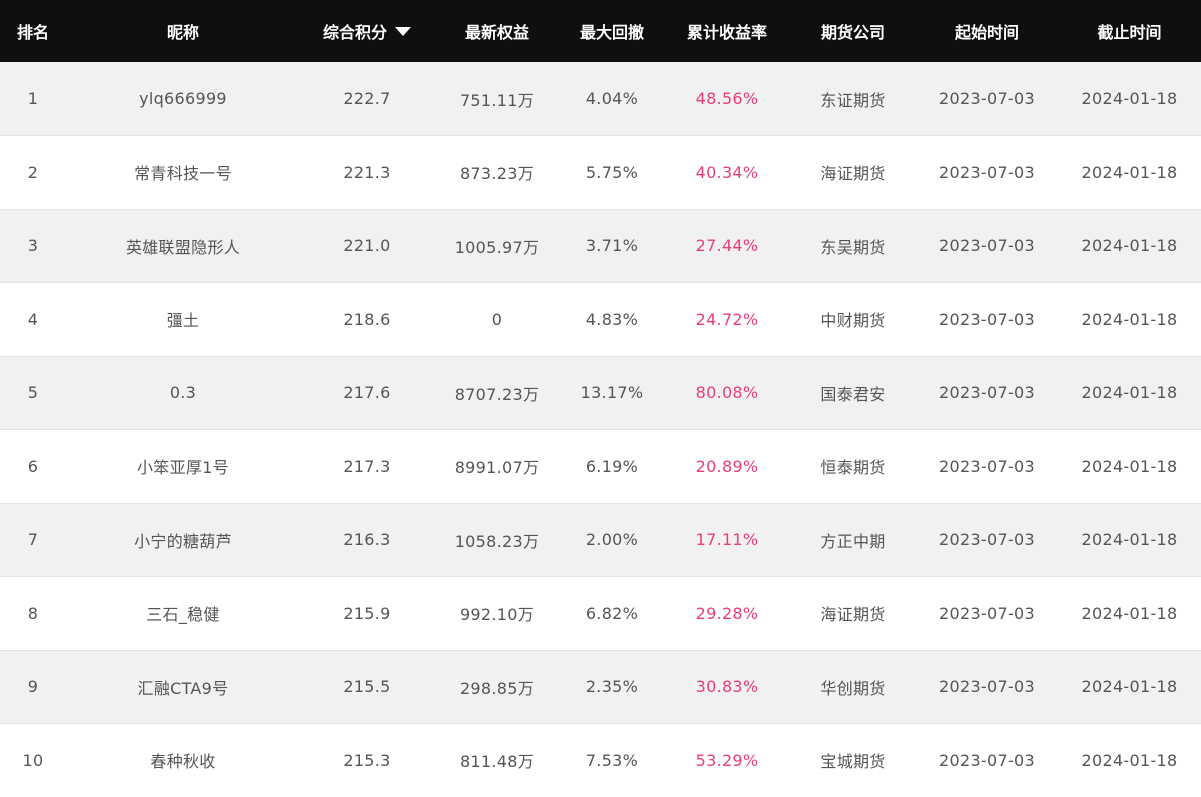 The image size is (1201, 797). Describe the element at coordinates (497, 172) in the screenshot. I see `equity-cell: 873.23万` at that location.